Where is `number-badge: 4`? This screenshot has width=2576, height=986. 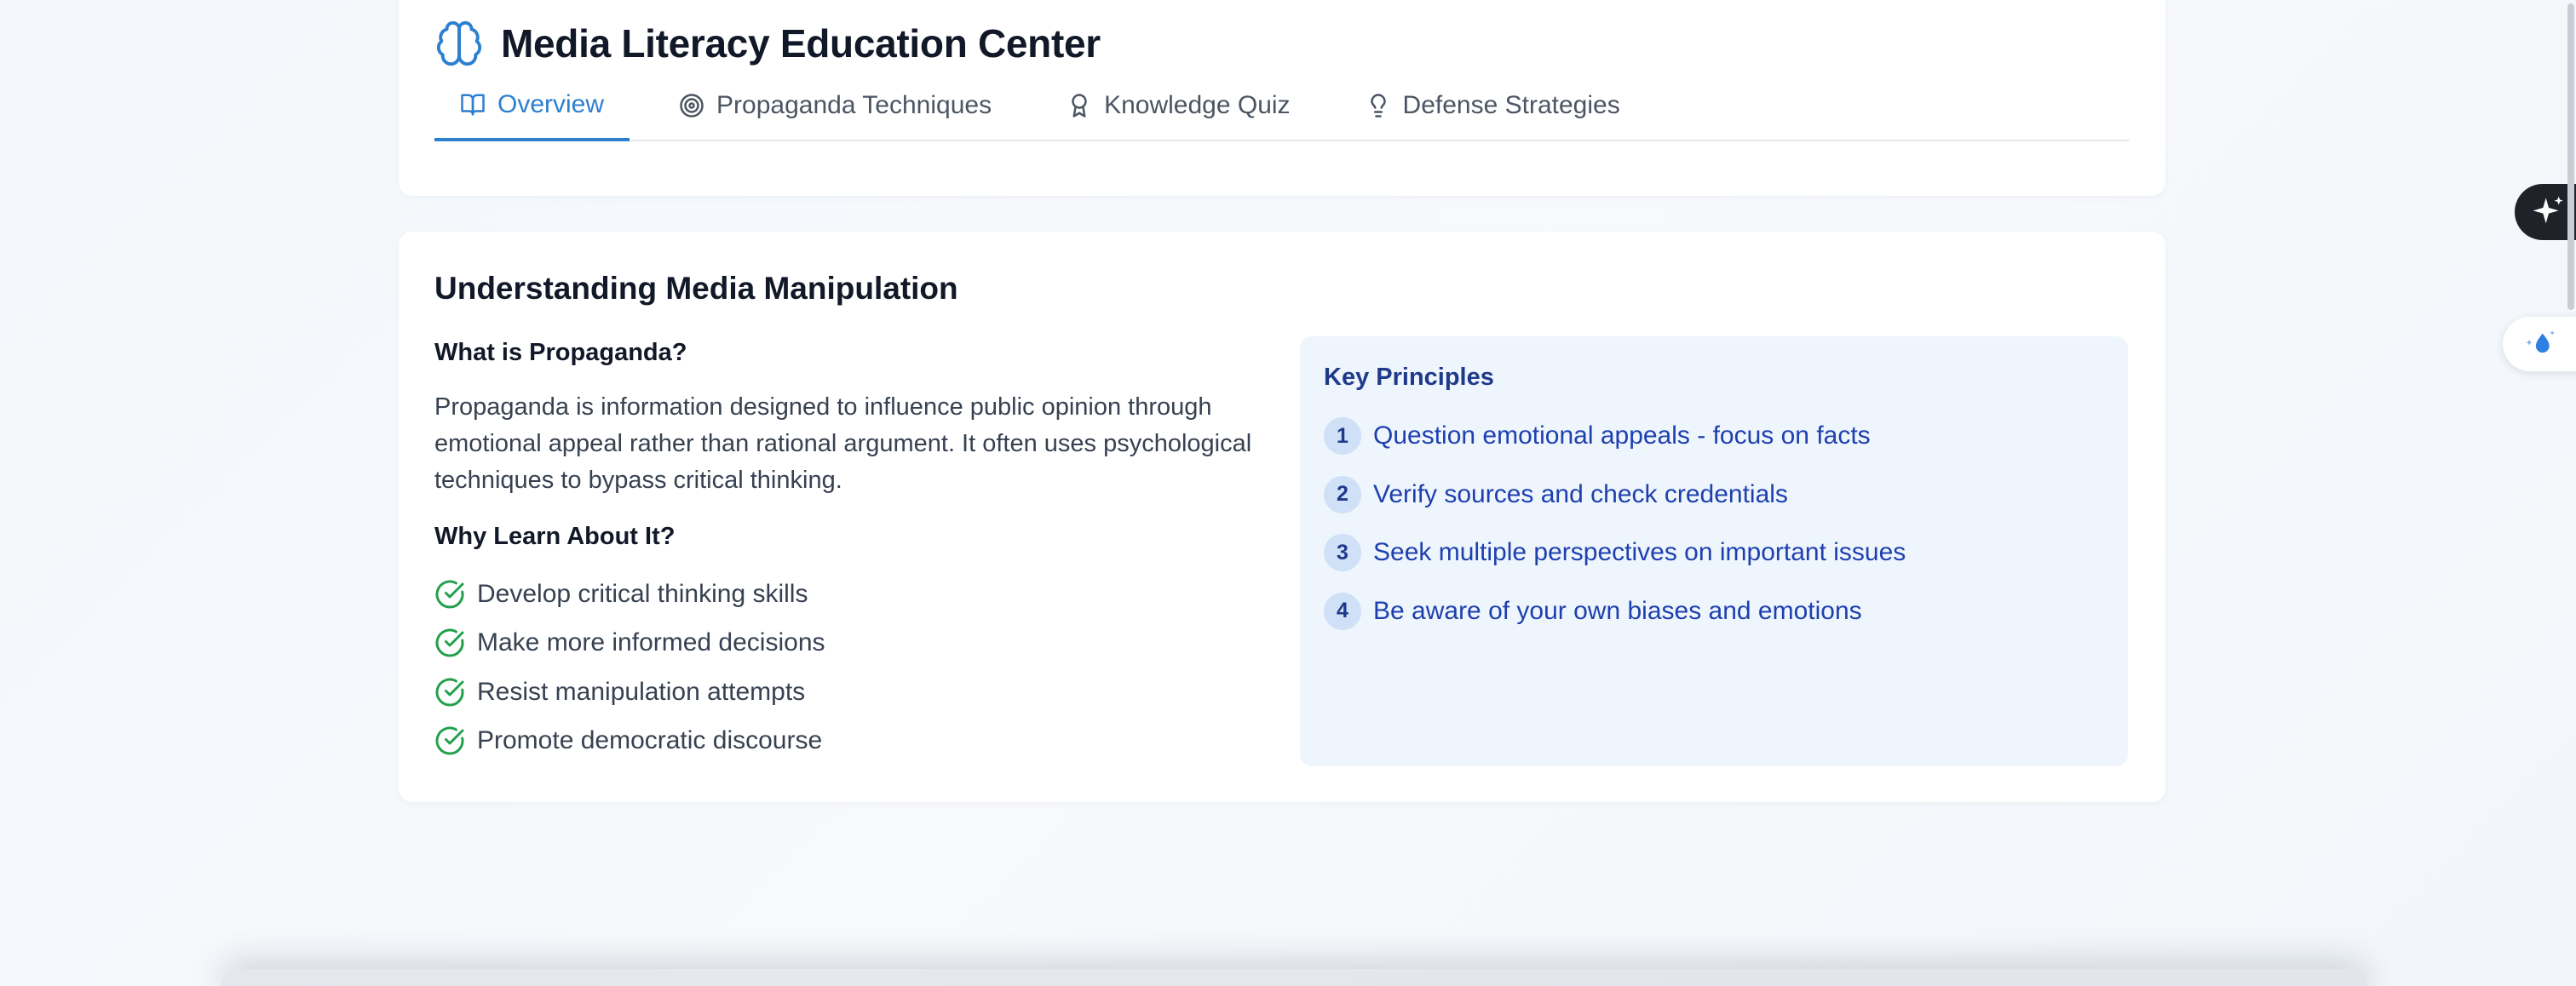 number-badge: 4 is located at coordinates (1342, 611).